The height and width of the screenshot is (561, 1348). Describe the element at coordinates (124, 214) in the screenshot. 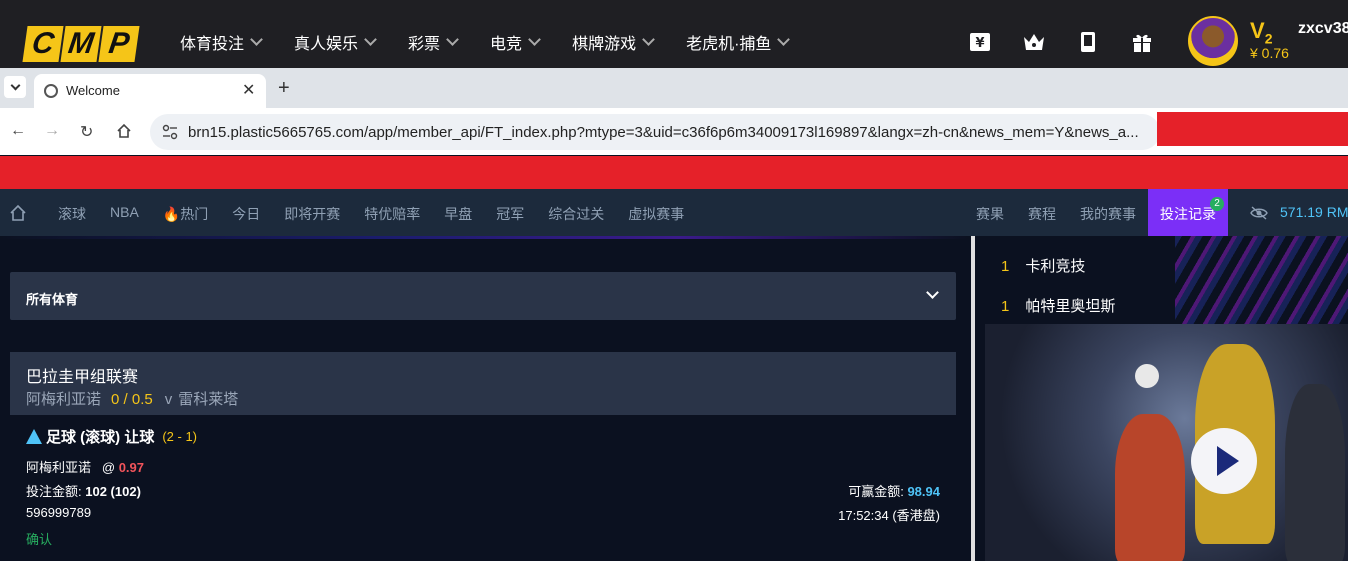

I see `tab-nba: NBA` at that location.